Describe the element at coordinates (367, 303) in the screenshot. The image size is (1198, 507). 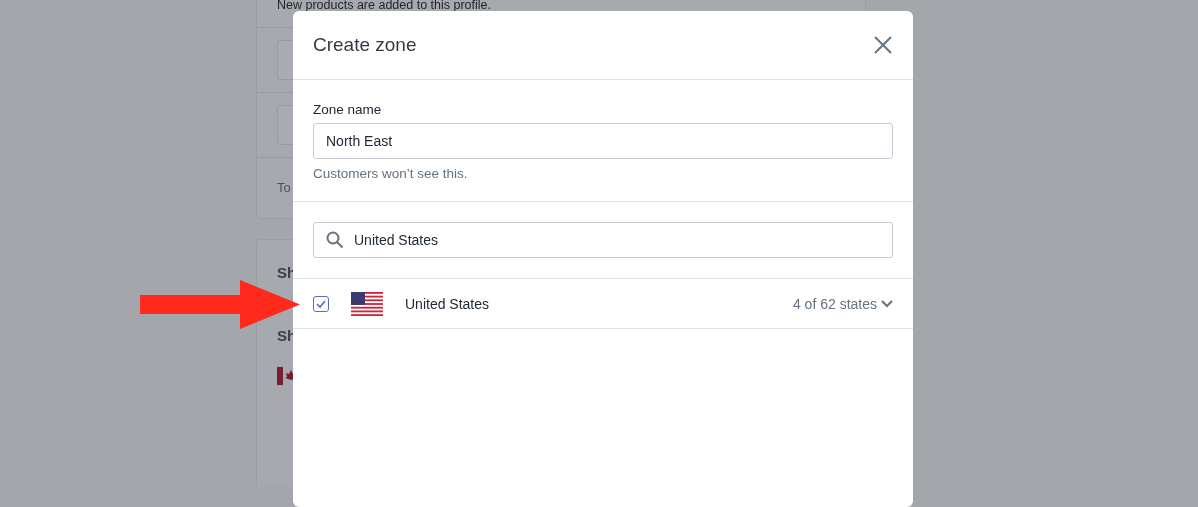
I see `us-flag-icon` at that location.